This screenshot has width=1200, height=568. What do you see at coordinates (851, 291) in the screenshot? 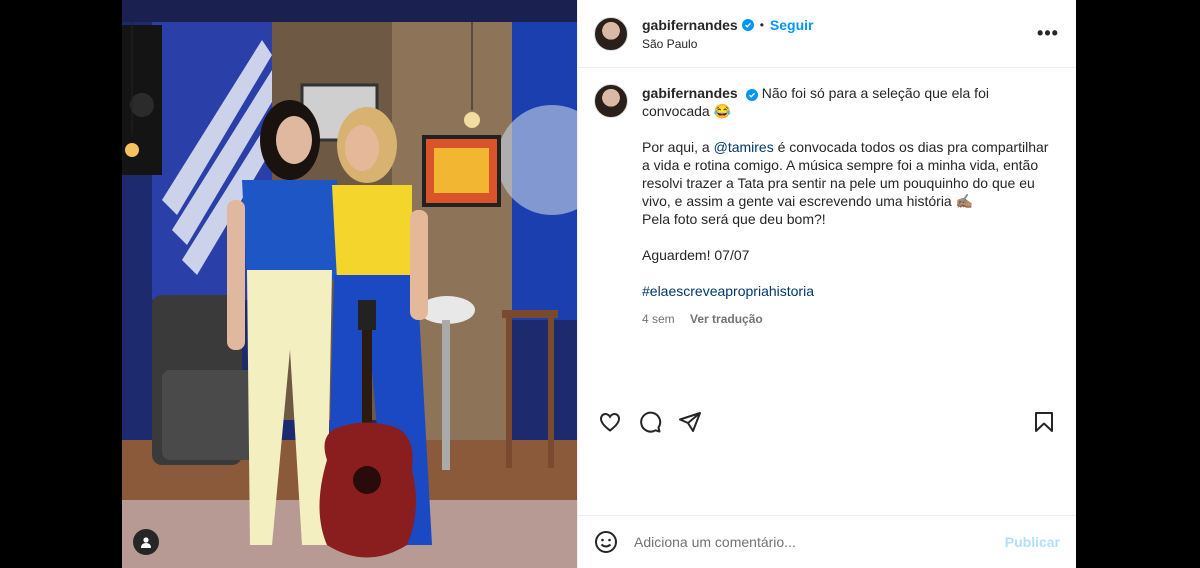
I see `caption-hashtag-row: #elaescreveapropriahistoria` at bounding box center [851, 291].